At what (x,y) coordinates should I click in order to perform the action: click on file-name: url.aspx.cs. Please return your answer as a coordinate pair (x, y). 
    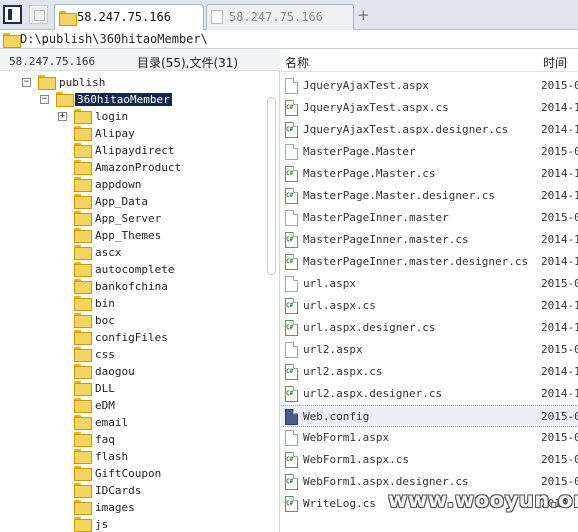
    Looking at the image, I should click on (339, 305).